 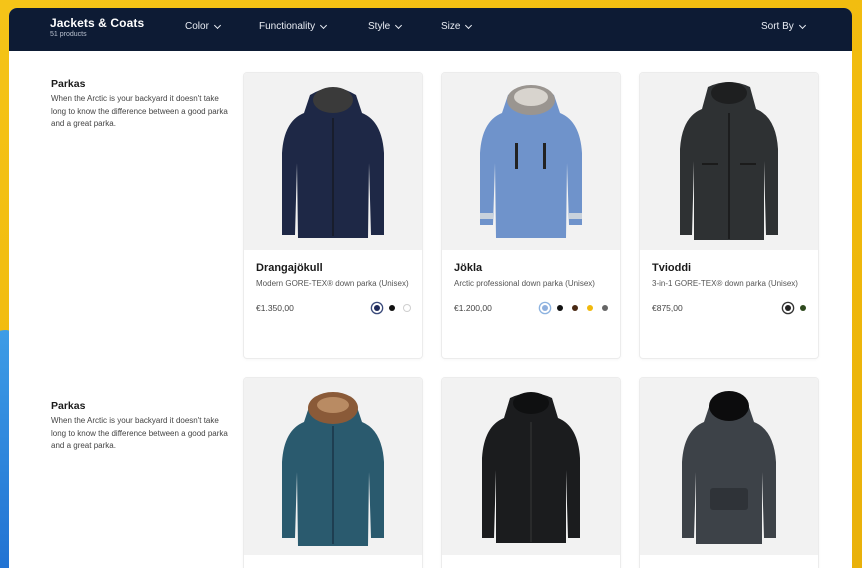 I want to click on product-price: €875,00, so click(x=667, y=308).